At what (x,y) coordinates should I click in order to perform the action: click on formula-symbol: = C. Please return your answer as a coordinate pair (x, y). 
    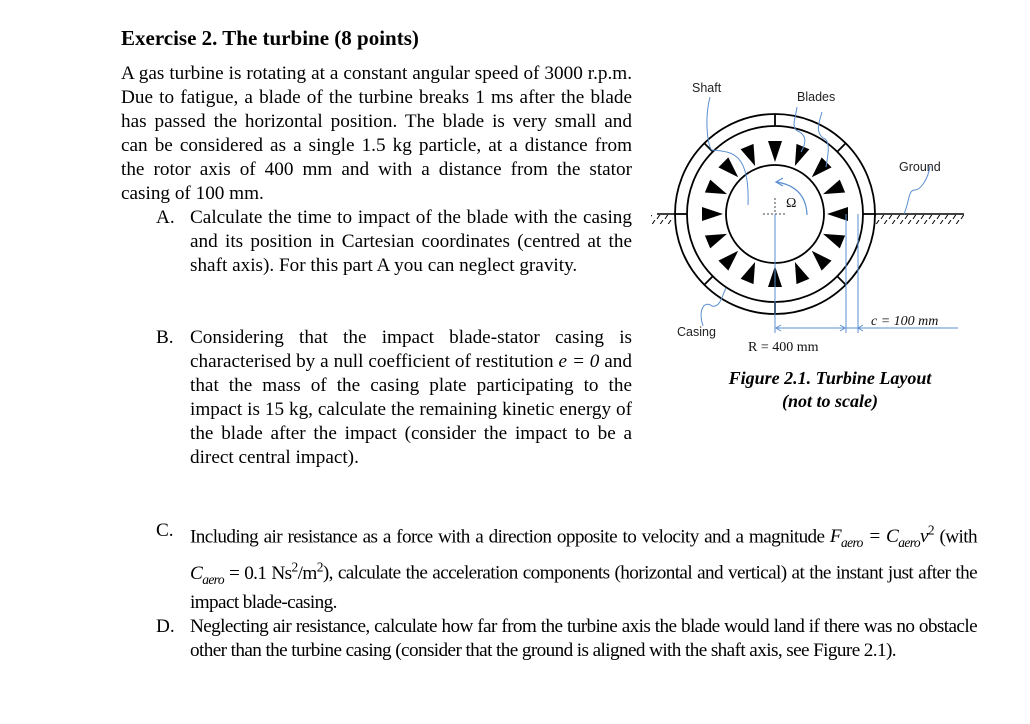
    Looking at the image, I should click on (880, 537).